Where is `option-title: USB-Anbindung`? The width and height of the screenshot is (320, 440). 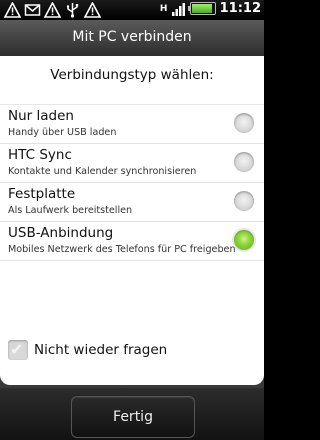 option-title: USB-Anbindung is located at coordinates (61, 233).